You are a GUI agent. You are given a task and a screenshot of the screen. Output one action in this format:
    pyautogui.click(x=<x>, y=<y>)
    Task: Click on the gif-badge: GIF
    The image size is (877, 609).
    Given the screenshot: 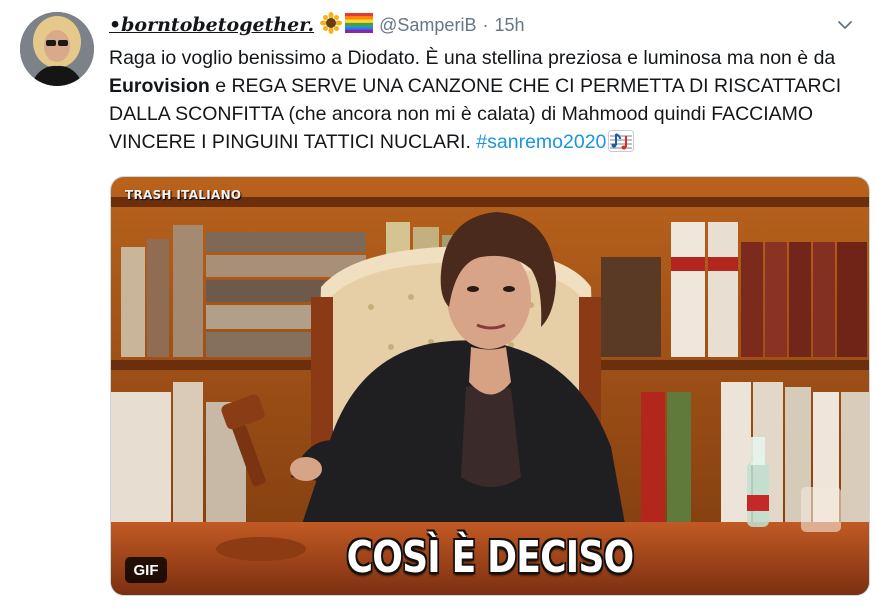 What is the action you would take?
    pyautogui.click(x=146, y=570)
    